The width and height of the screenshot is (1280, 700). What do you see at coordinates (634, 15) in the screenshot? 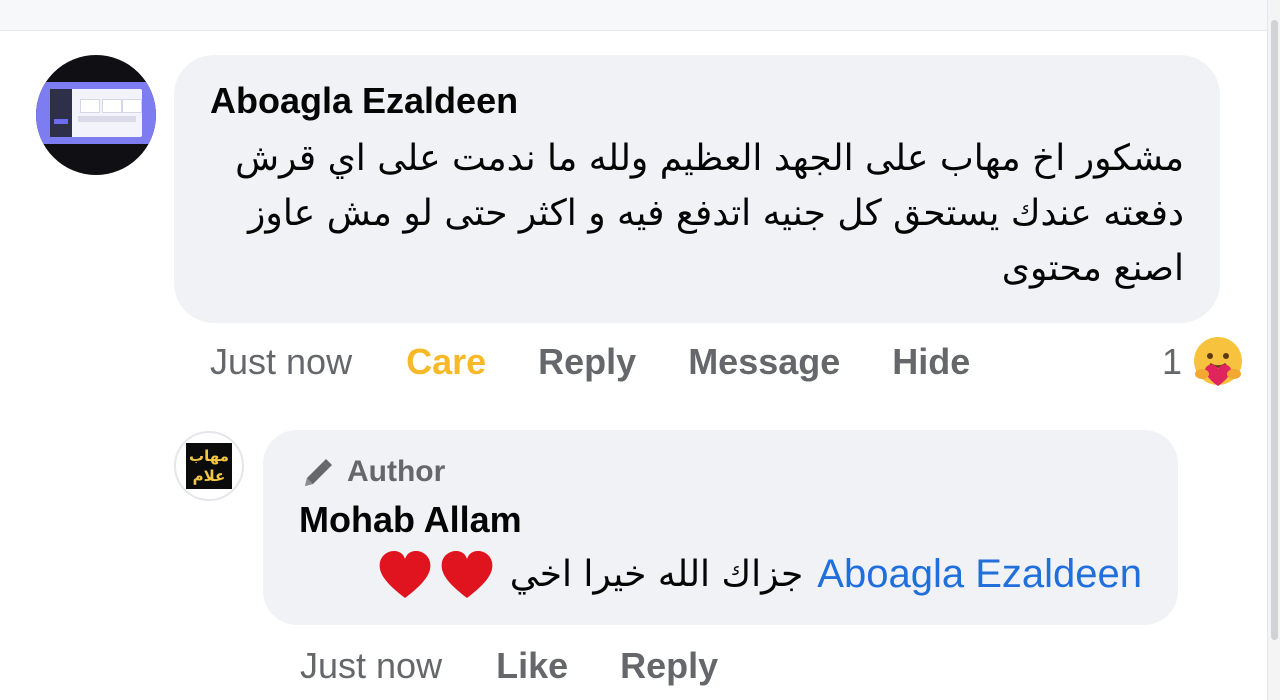
I see `top-bar` at bounding box center [634, 15].